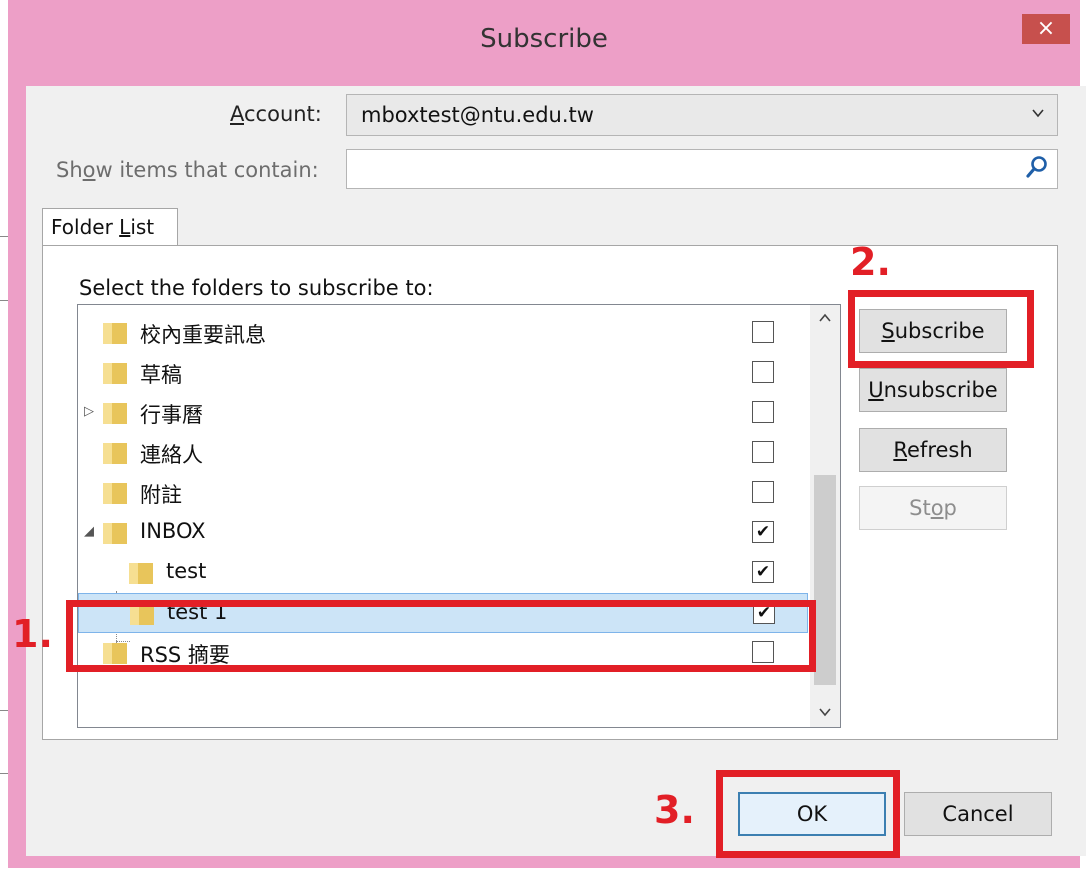 This screenshot has width=1087, height=872. I want to click on scrollbar-thumb, so click(825, 580).